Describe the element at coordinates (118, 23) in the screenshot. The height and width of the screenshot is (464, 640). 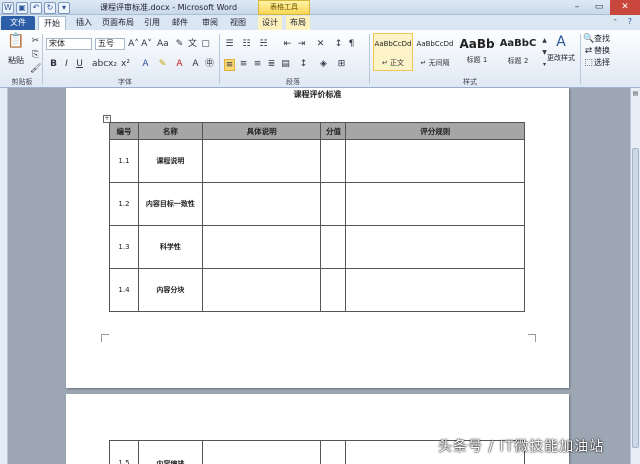
I see `tab-page-layout: 页面布局` at that location.